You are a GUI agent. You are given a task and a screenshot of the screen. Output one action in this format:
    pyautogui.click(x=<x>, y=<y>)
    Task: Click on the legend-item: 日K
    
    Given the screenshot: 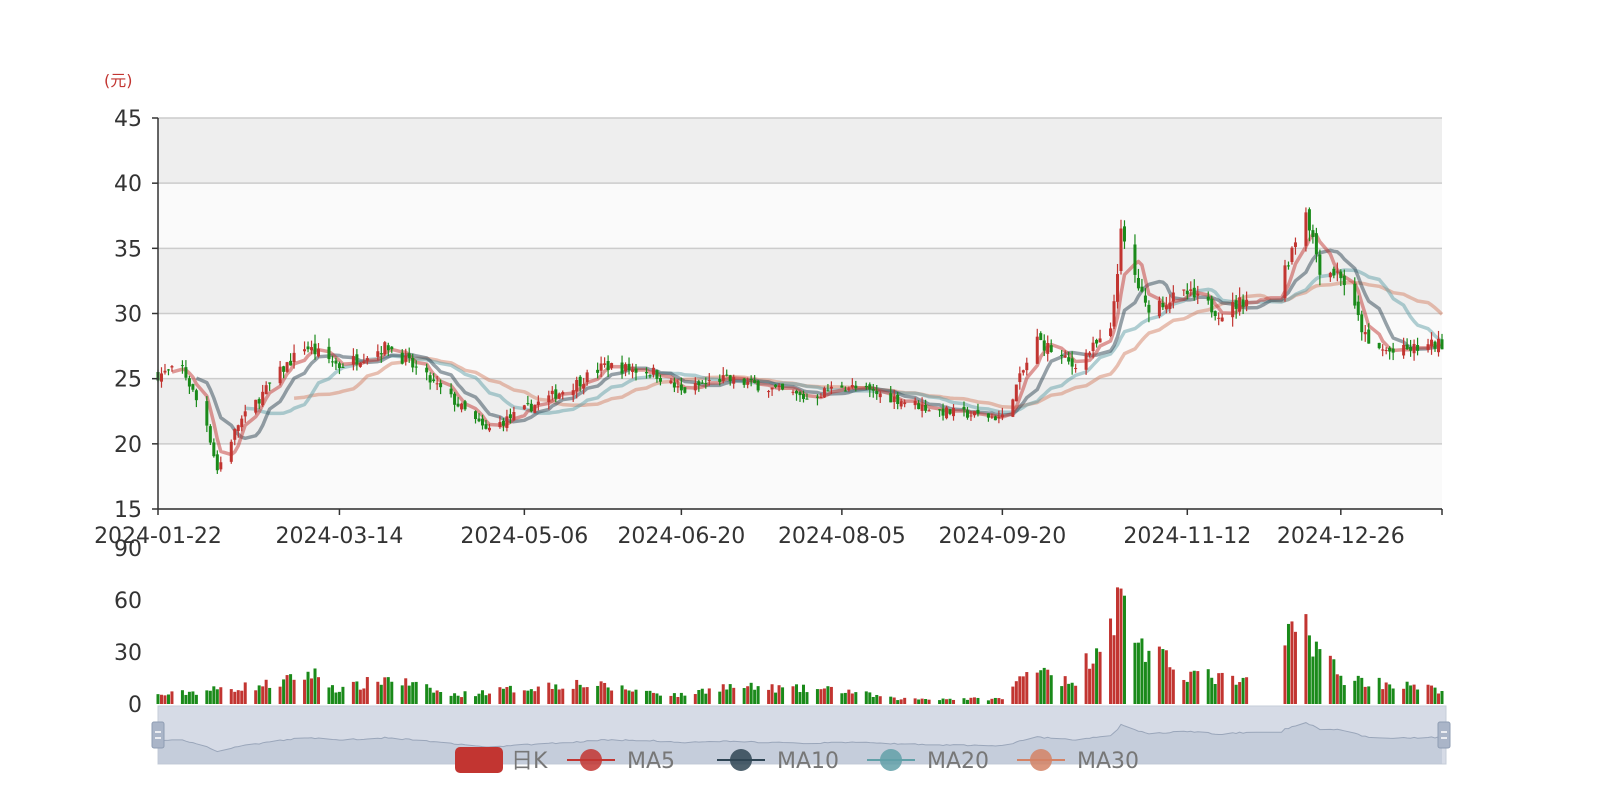 What is the action you would take?
    pyautogui.click(x=501, y=760)
    